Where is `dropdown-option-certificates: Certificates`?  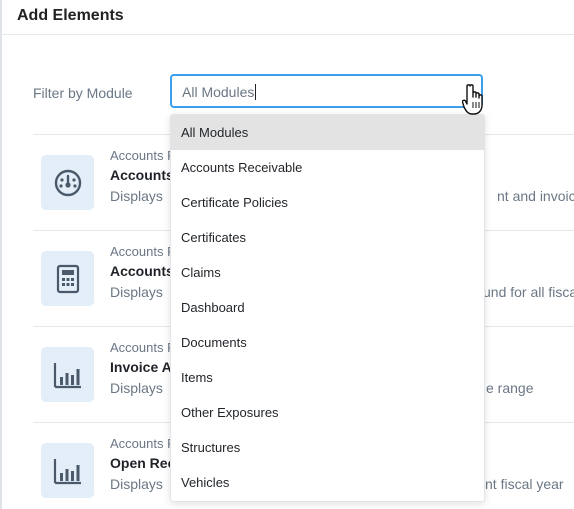
dropdown-option-certificates: Certificates is located at coordinates (327, 237).